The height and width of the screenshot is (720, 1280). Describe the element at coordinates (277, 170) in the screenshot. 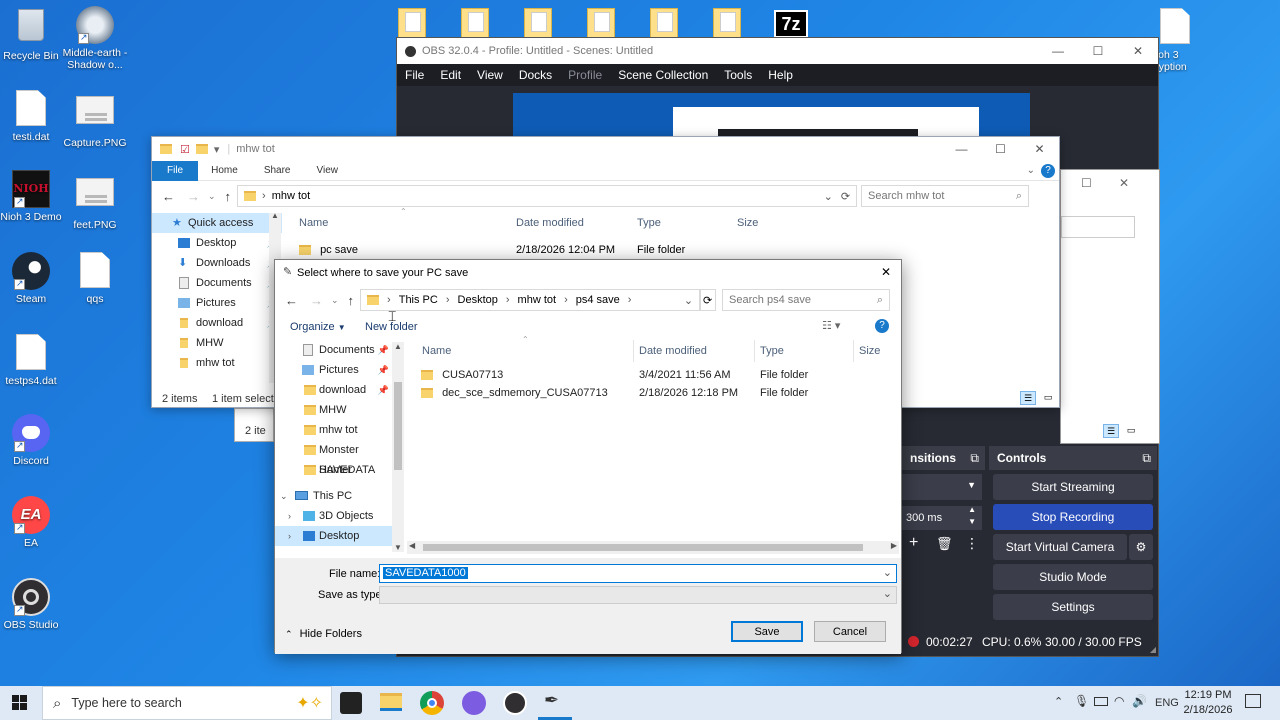

I see `tab-share: Share` at that location.